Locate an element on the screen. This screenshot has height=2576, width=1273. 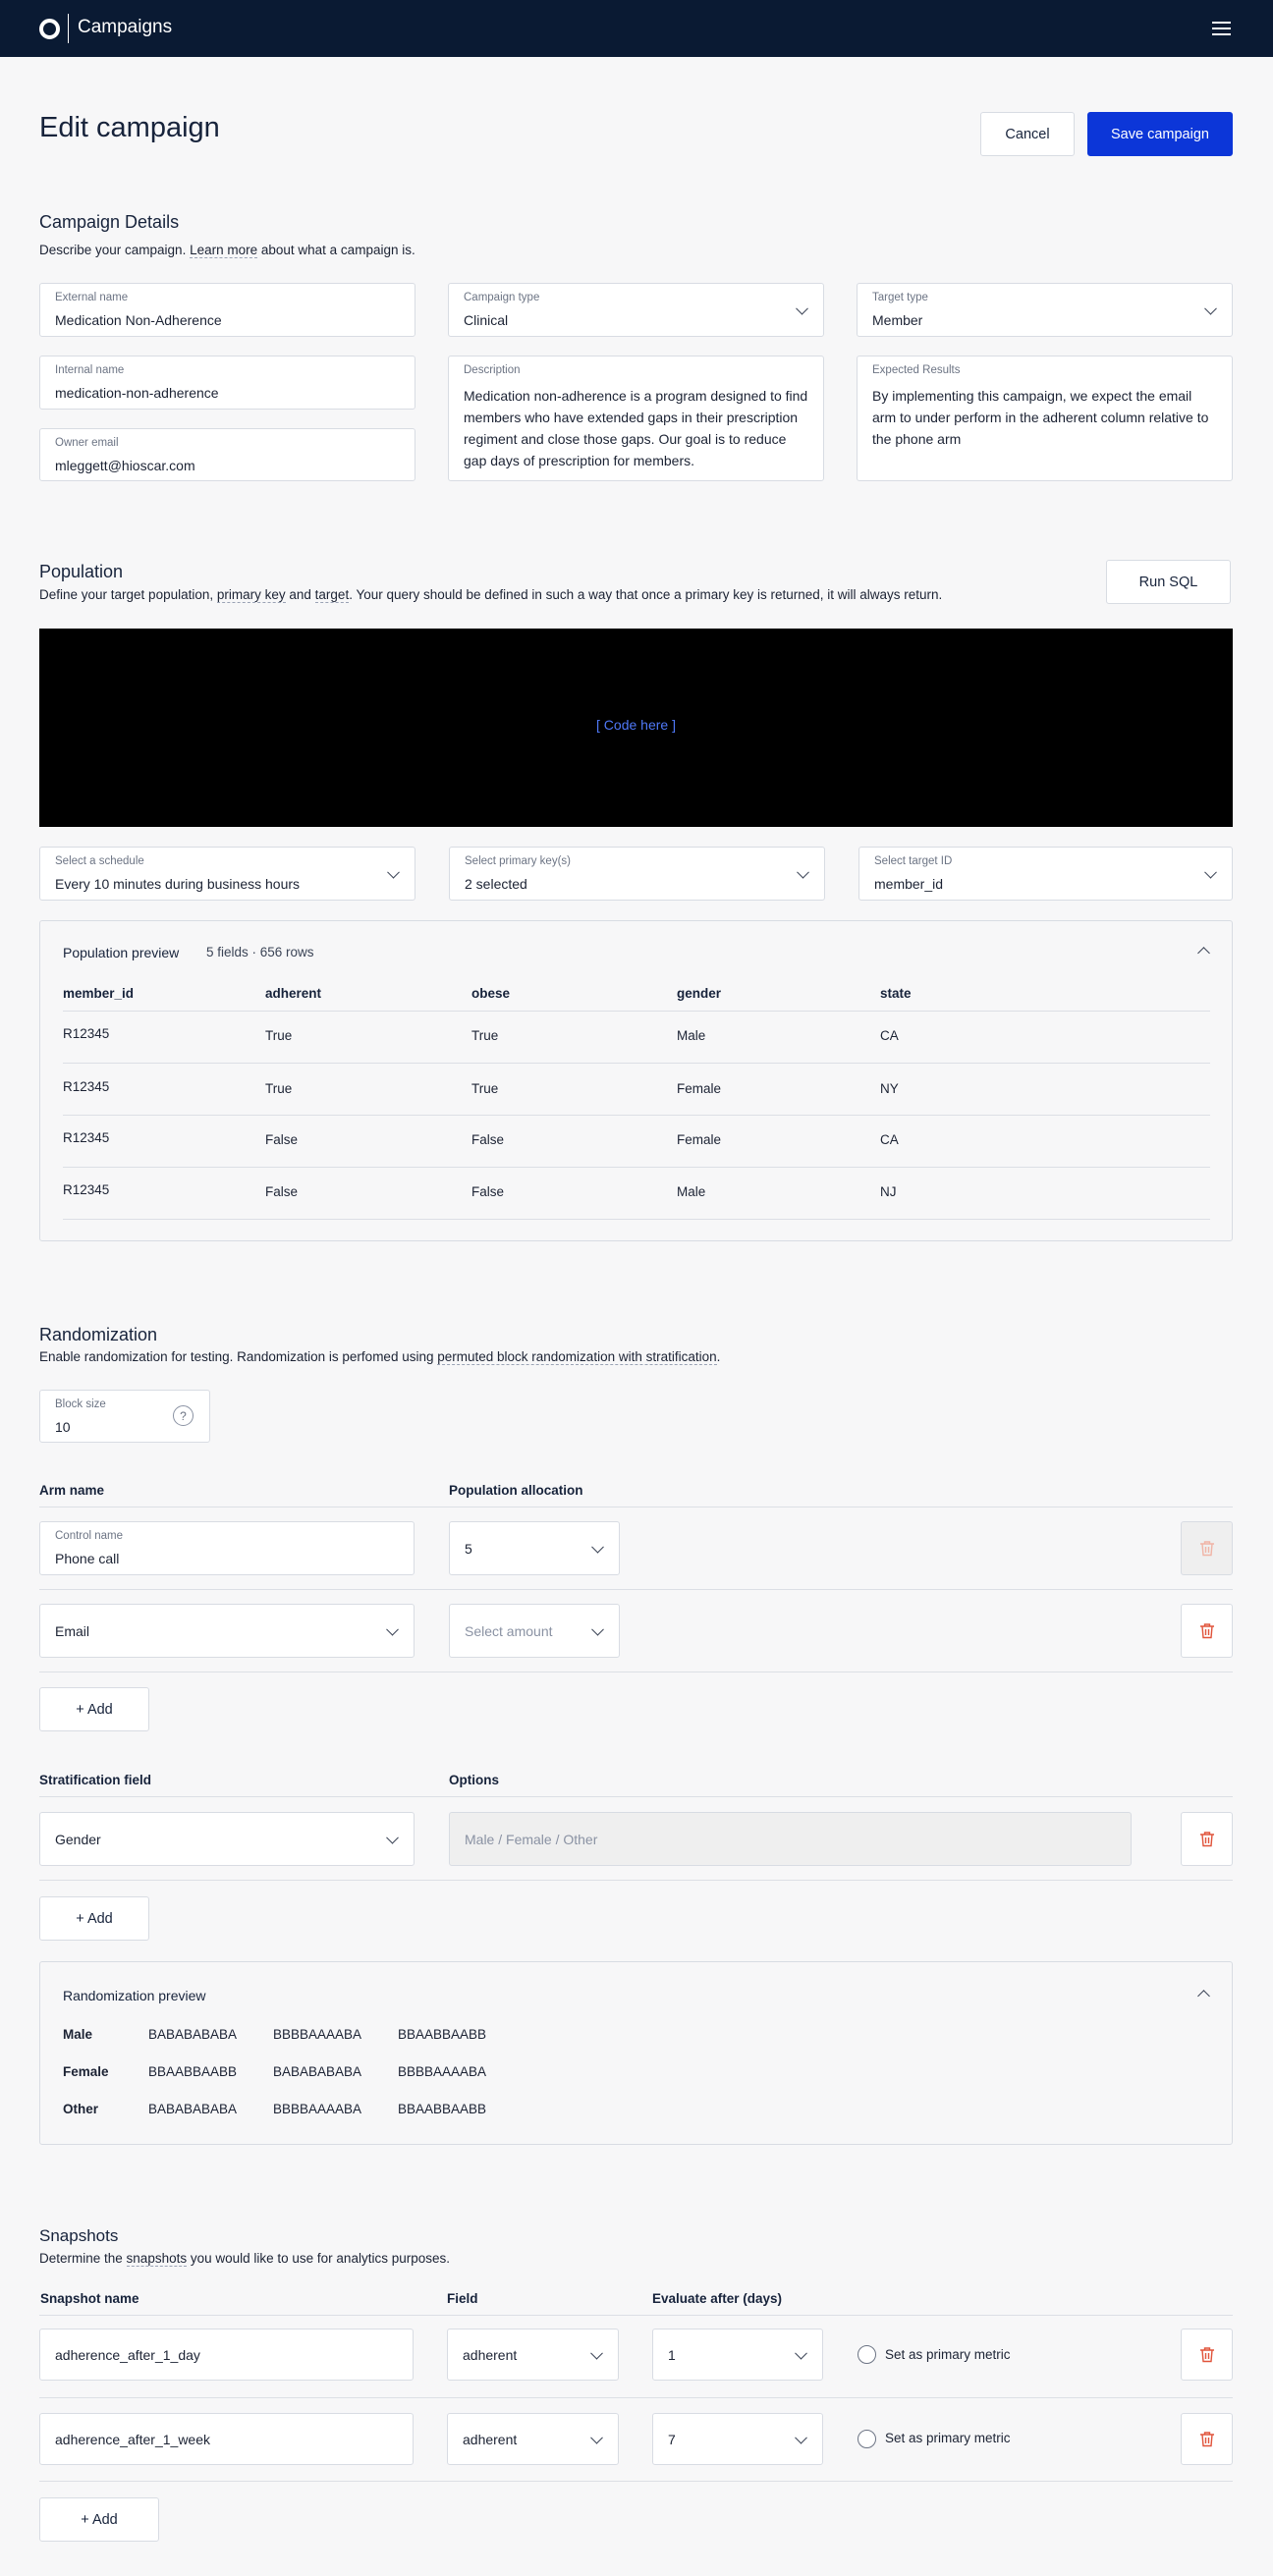
evaluate-days-select: 7 is located at coordinates (737, 2439).